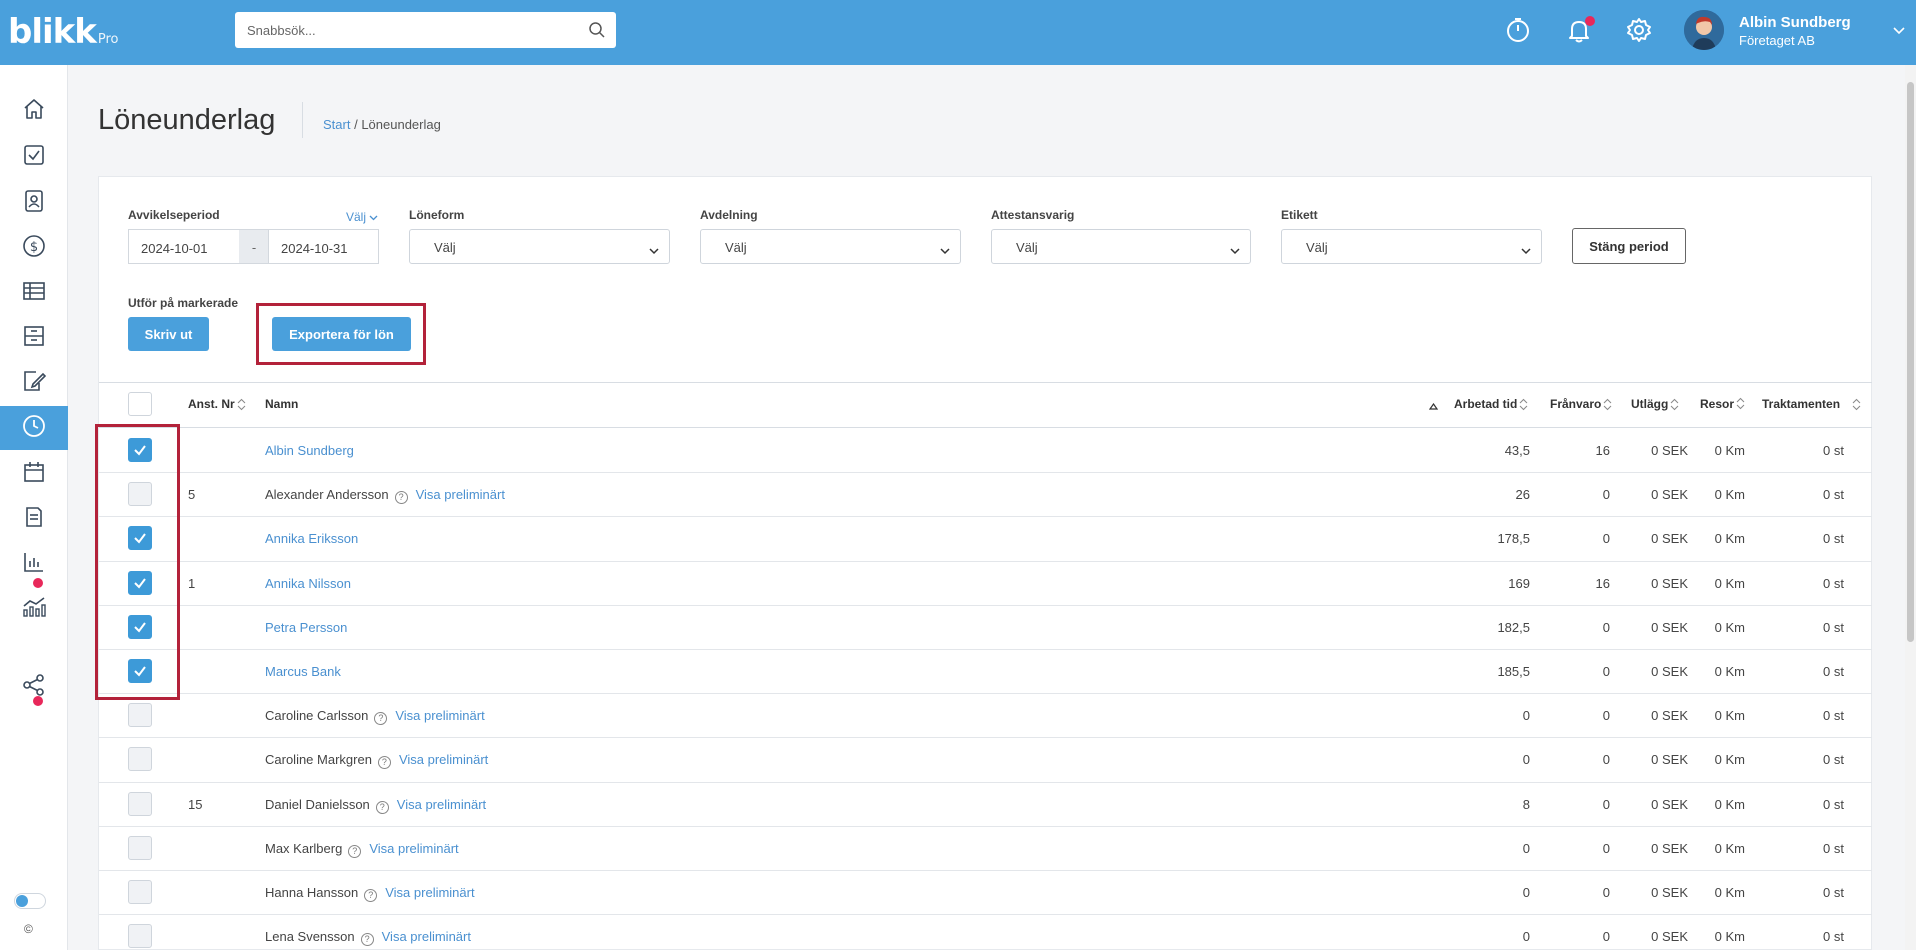 This screenshot has width=1916, height=950. I want to click on avatar, so click(1704, 30).